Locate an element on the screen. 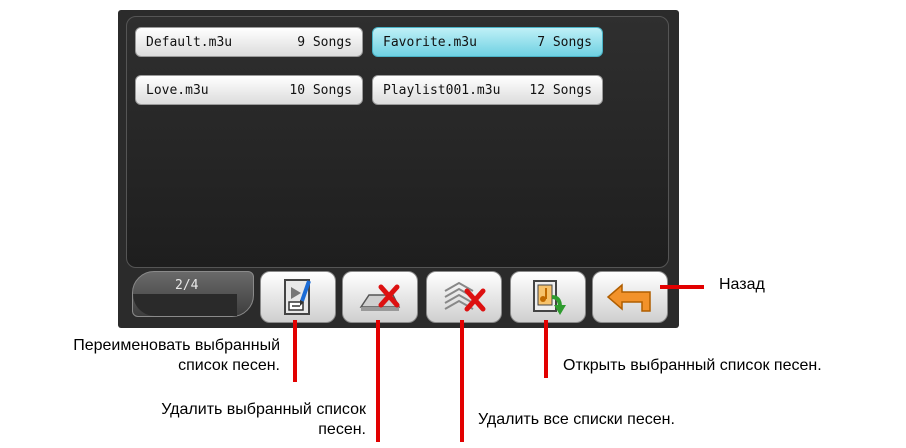 This screenshot has height=448, width=906. callout-delete-line2: песен. is located at coordinates (342, 429).